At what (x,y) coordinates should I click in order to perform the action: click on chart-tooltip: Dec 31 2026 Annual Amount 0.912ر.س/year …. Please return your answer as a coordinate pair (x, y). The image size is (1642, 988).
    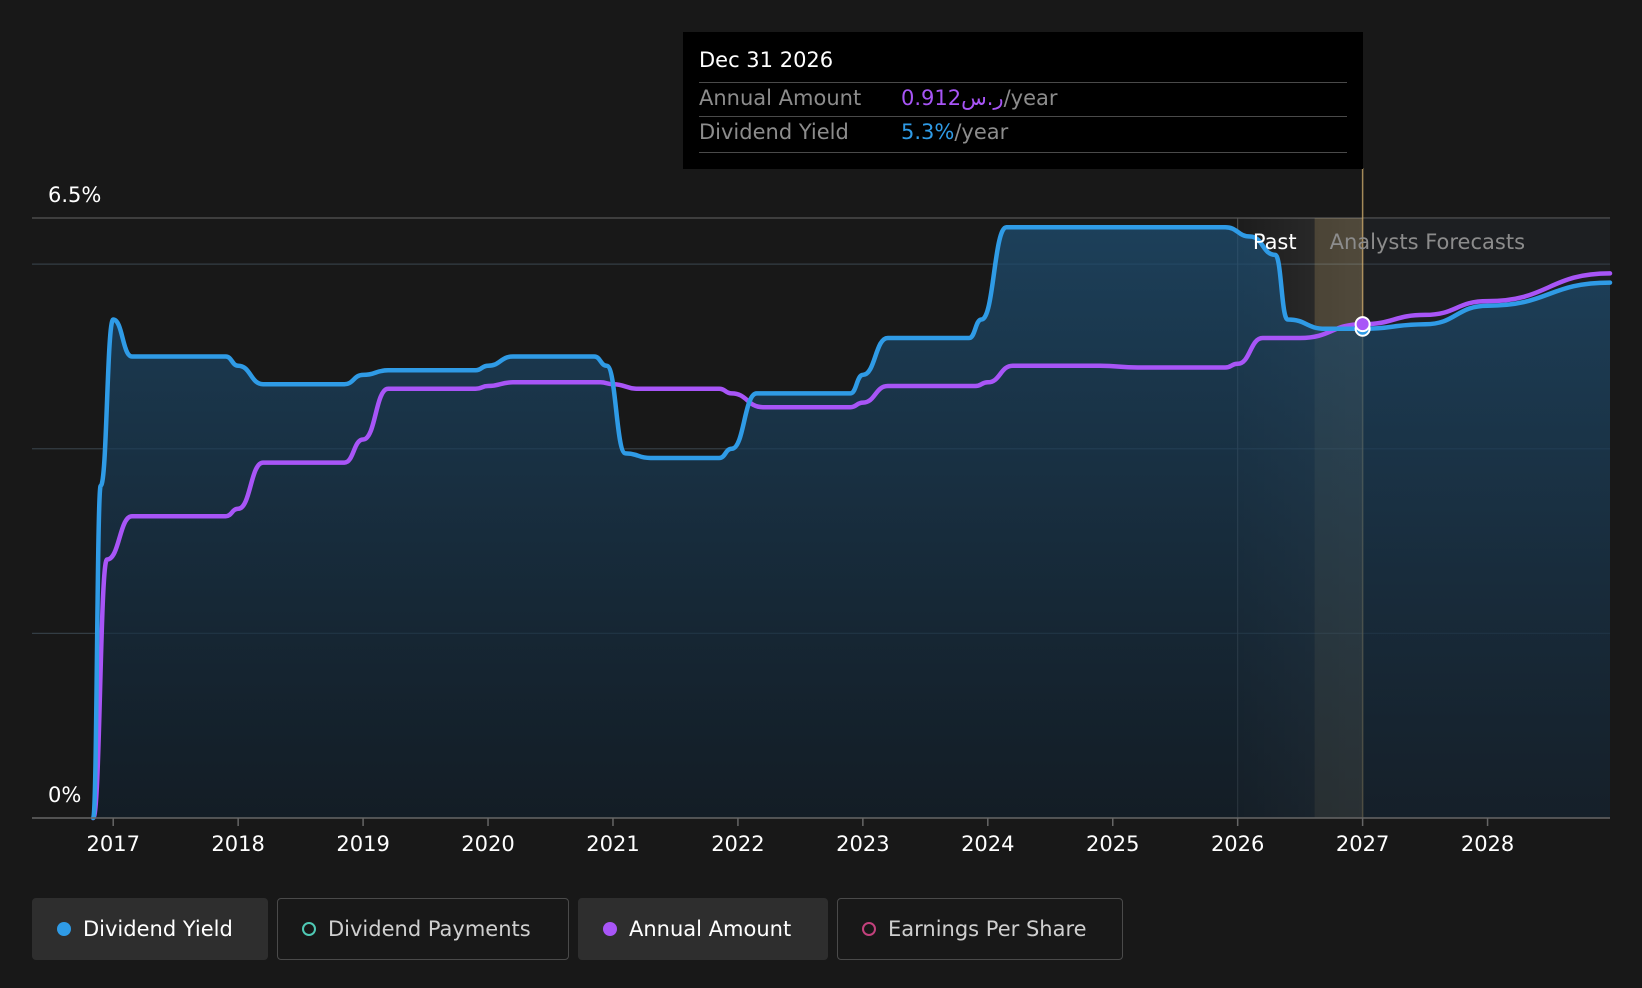
    Looking at the image, I should click on (1023, 100).